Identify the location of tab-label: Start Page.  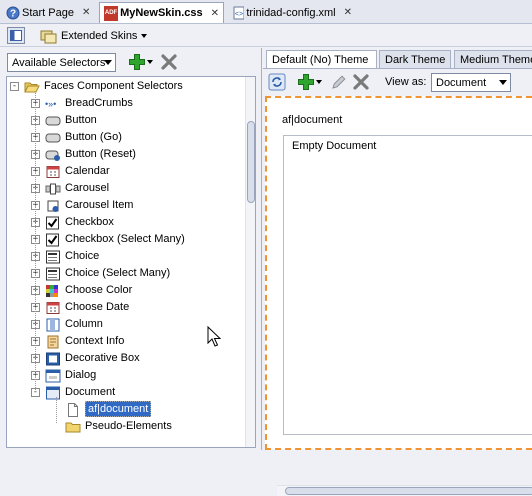
(48, 12).